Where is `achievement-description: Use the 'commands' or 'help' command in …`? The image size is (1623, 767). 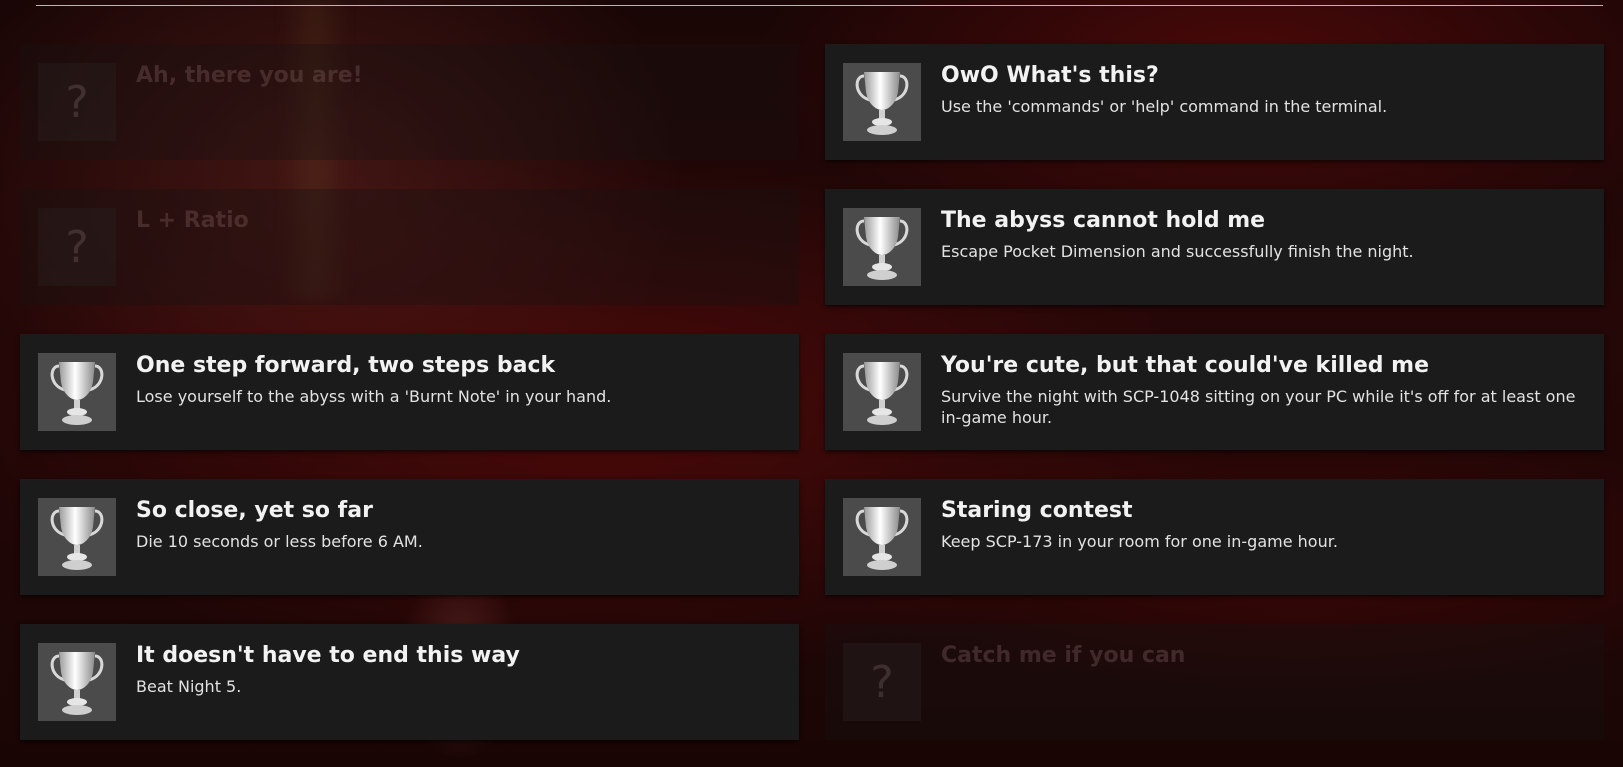
achievement-description: Use the 'commands' or 'help' command in … is located at coordinates (1164, 106).